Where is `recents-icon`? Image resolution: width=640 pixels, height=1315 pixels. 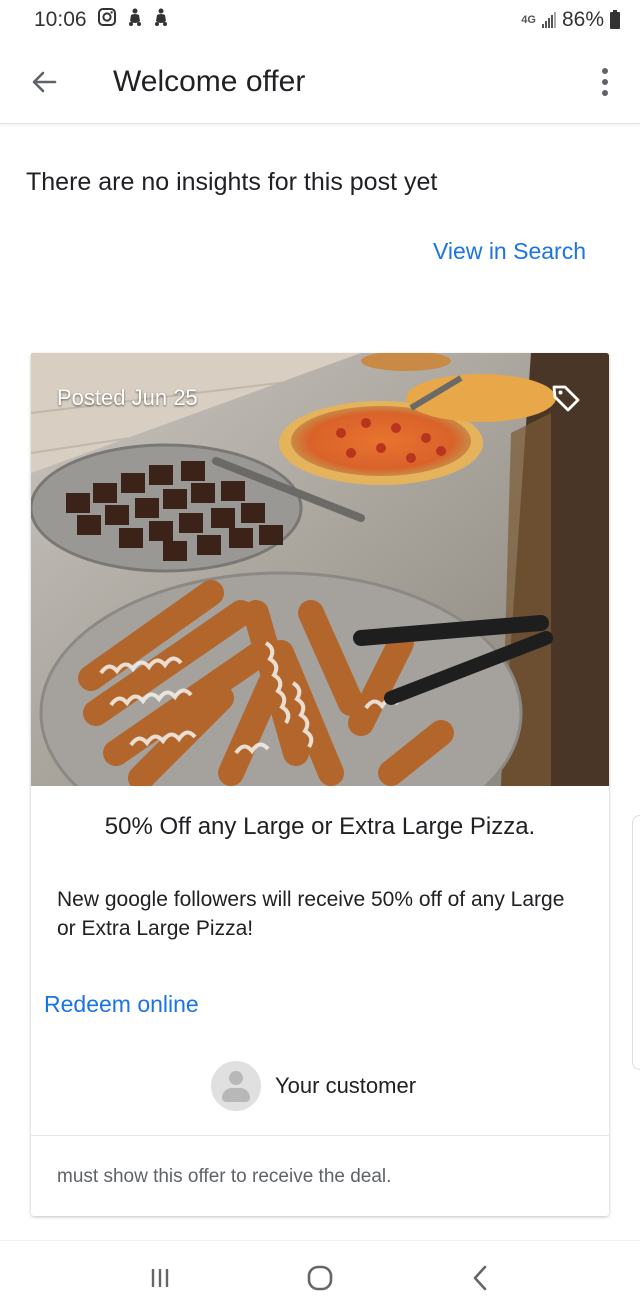 recents-icon is located at coordinates (160, 1278).